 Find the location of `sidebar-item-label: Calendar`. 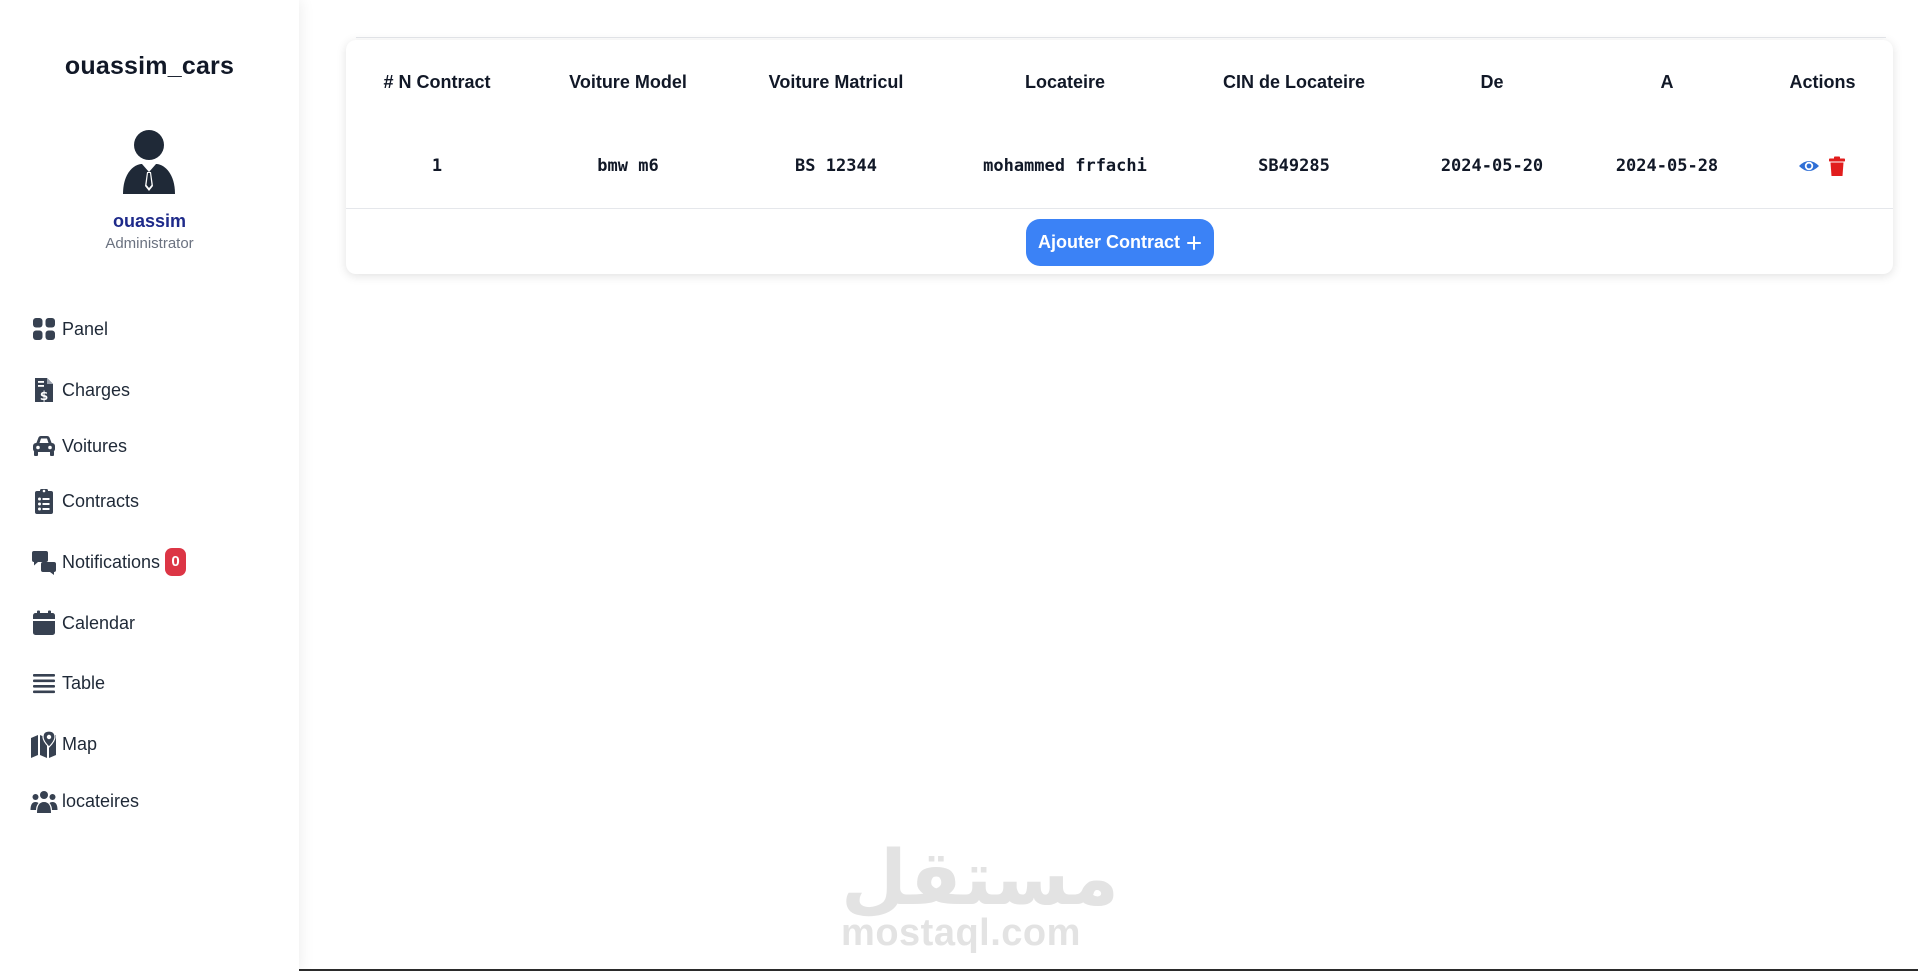

sidebar-item-label: Calendar is located at coordinates (99, 622).